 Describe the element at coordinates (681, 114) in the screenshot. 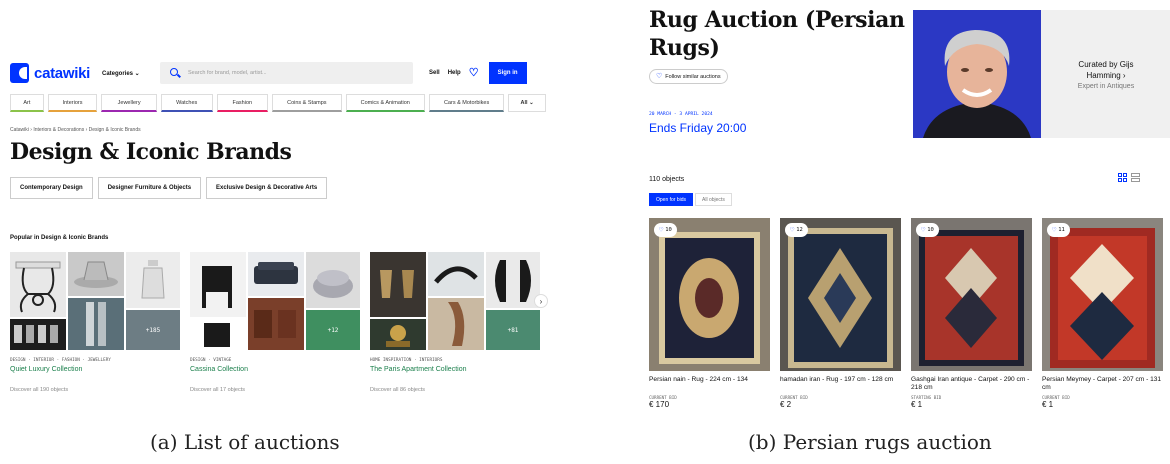

I see `auction-dates: 20 MARCH - 3 APRIL 2024` at that location.